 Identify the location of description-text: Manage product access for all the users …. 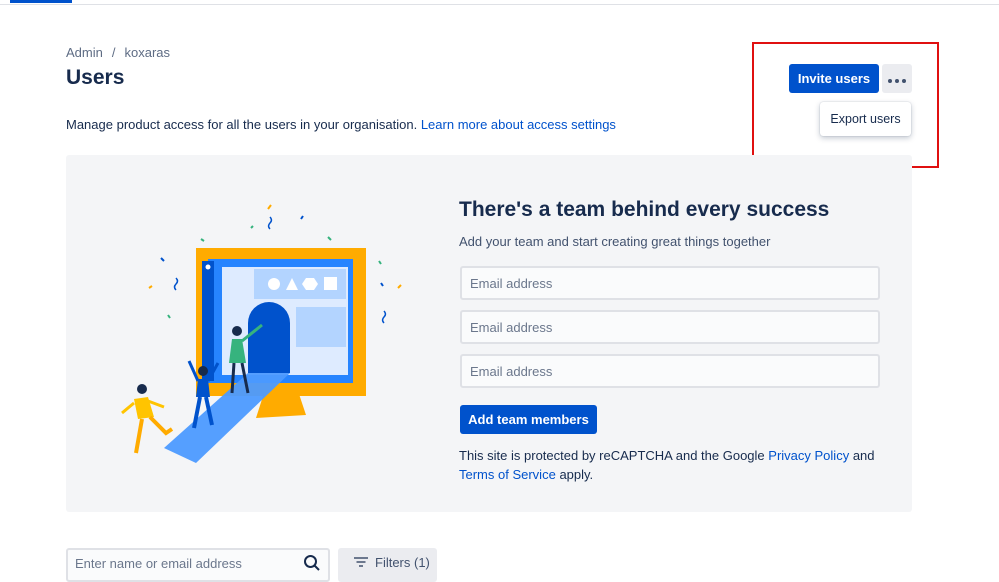
(242, 124).